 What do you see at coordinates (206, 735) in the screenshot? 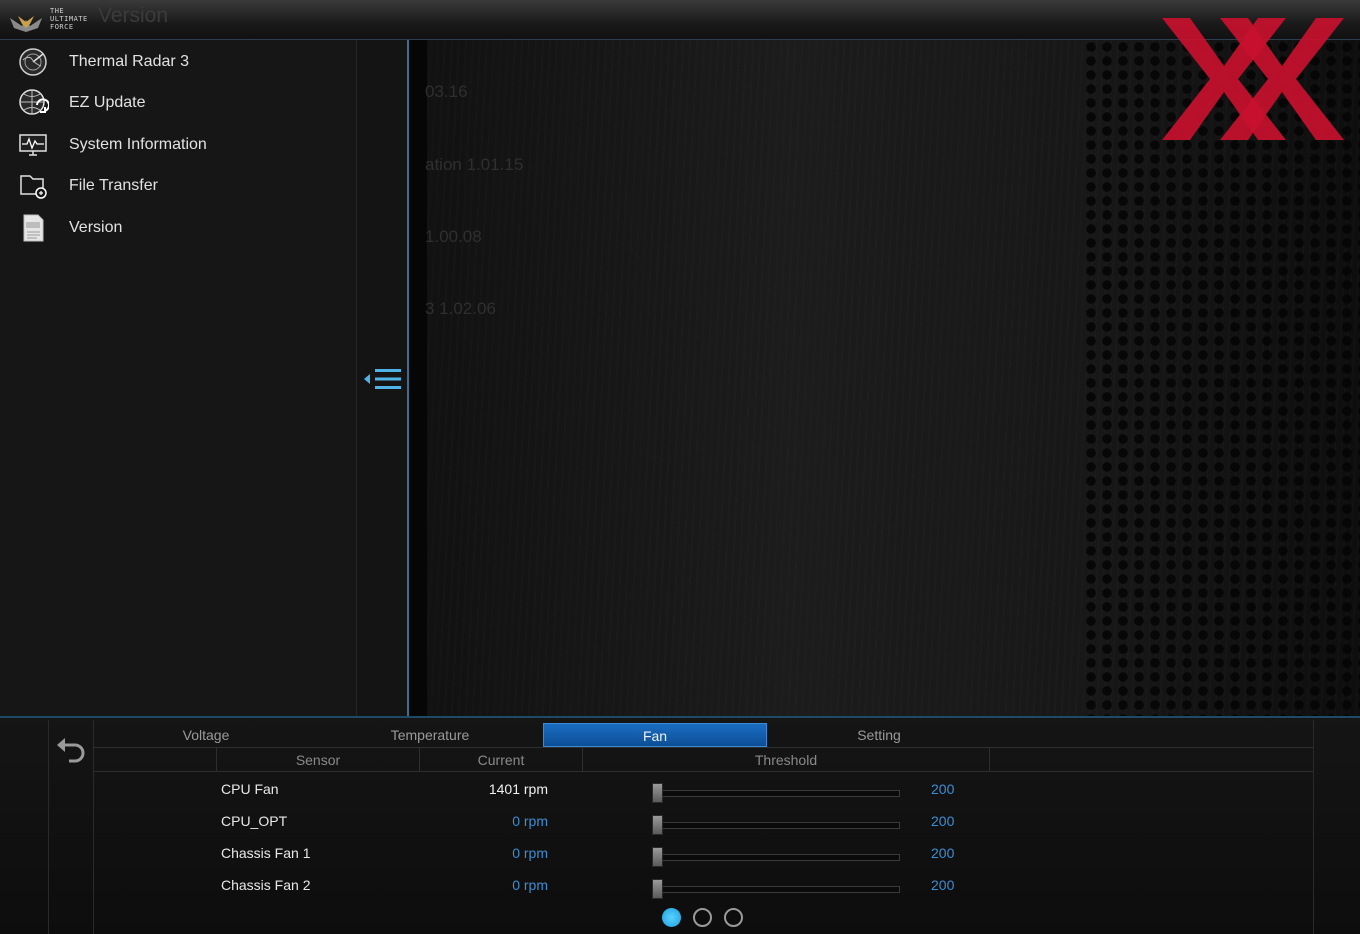
I see `tab-voltage: Voltage` at bounding box center [206, 735].